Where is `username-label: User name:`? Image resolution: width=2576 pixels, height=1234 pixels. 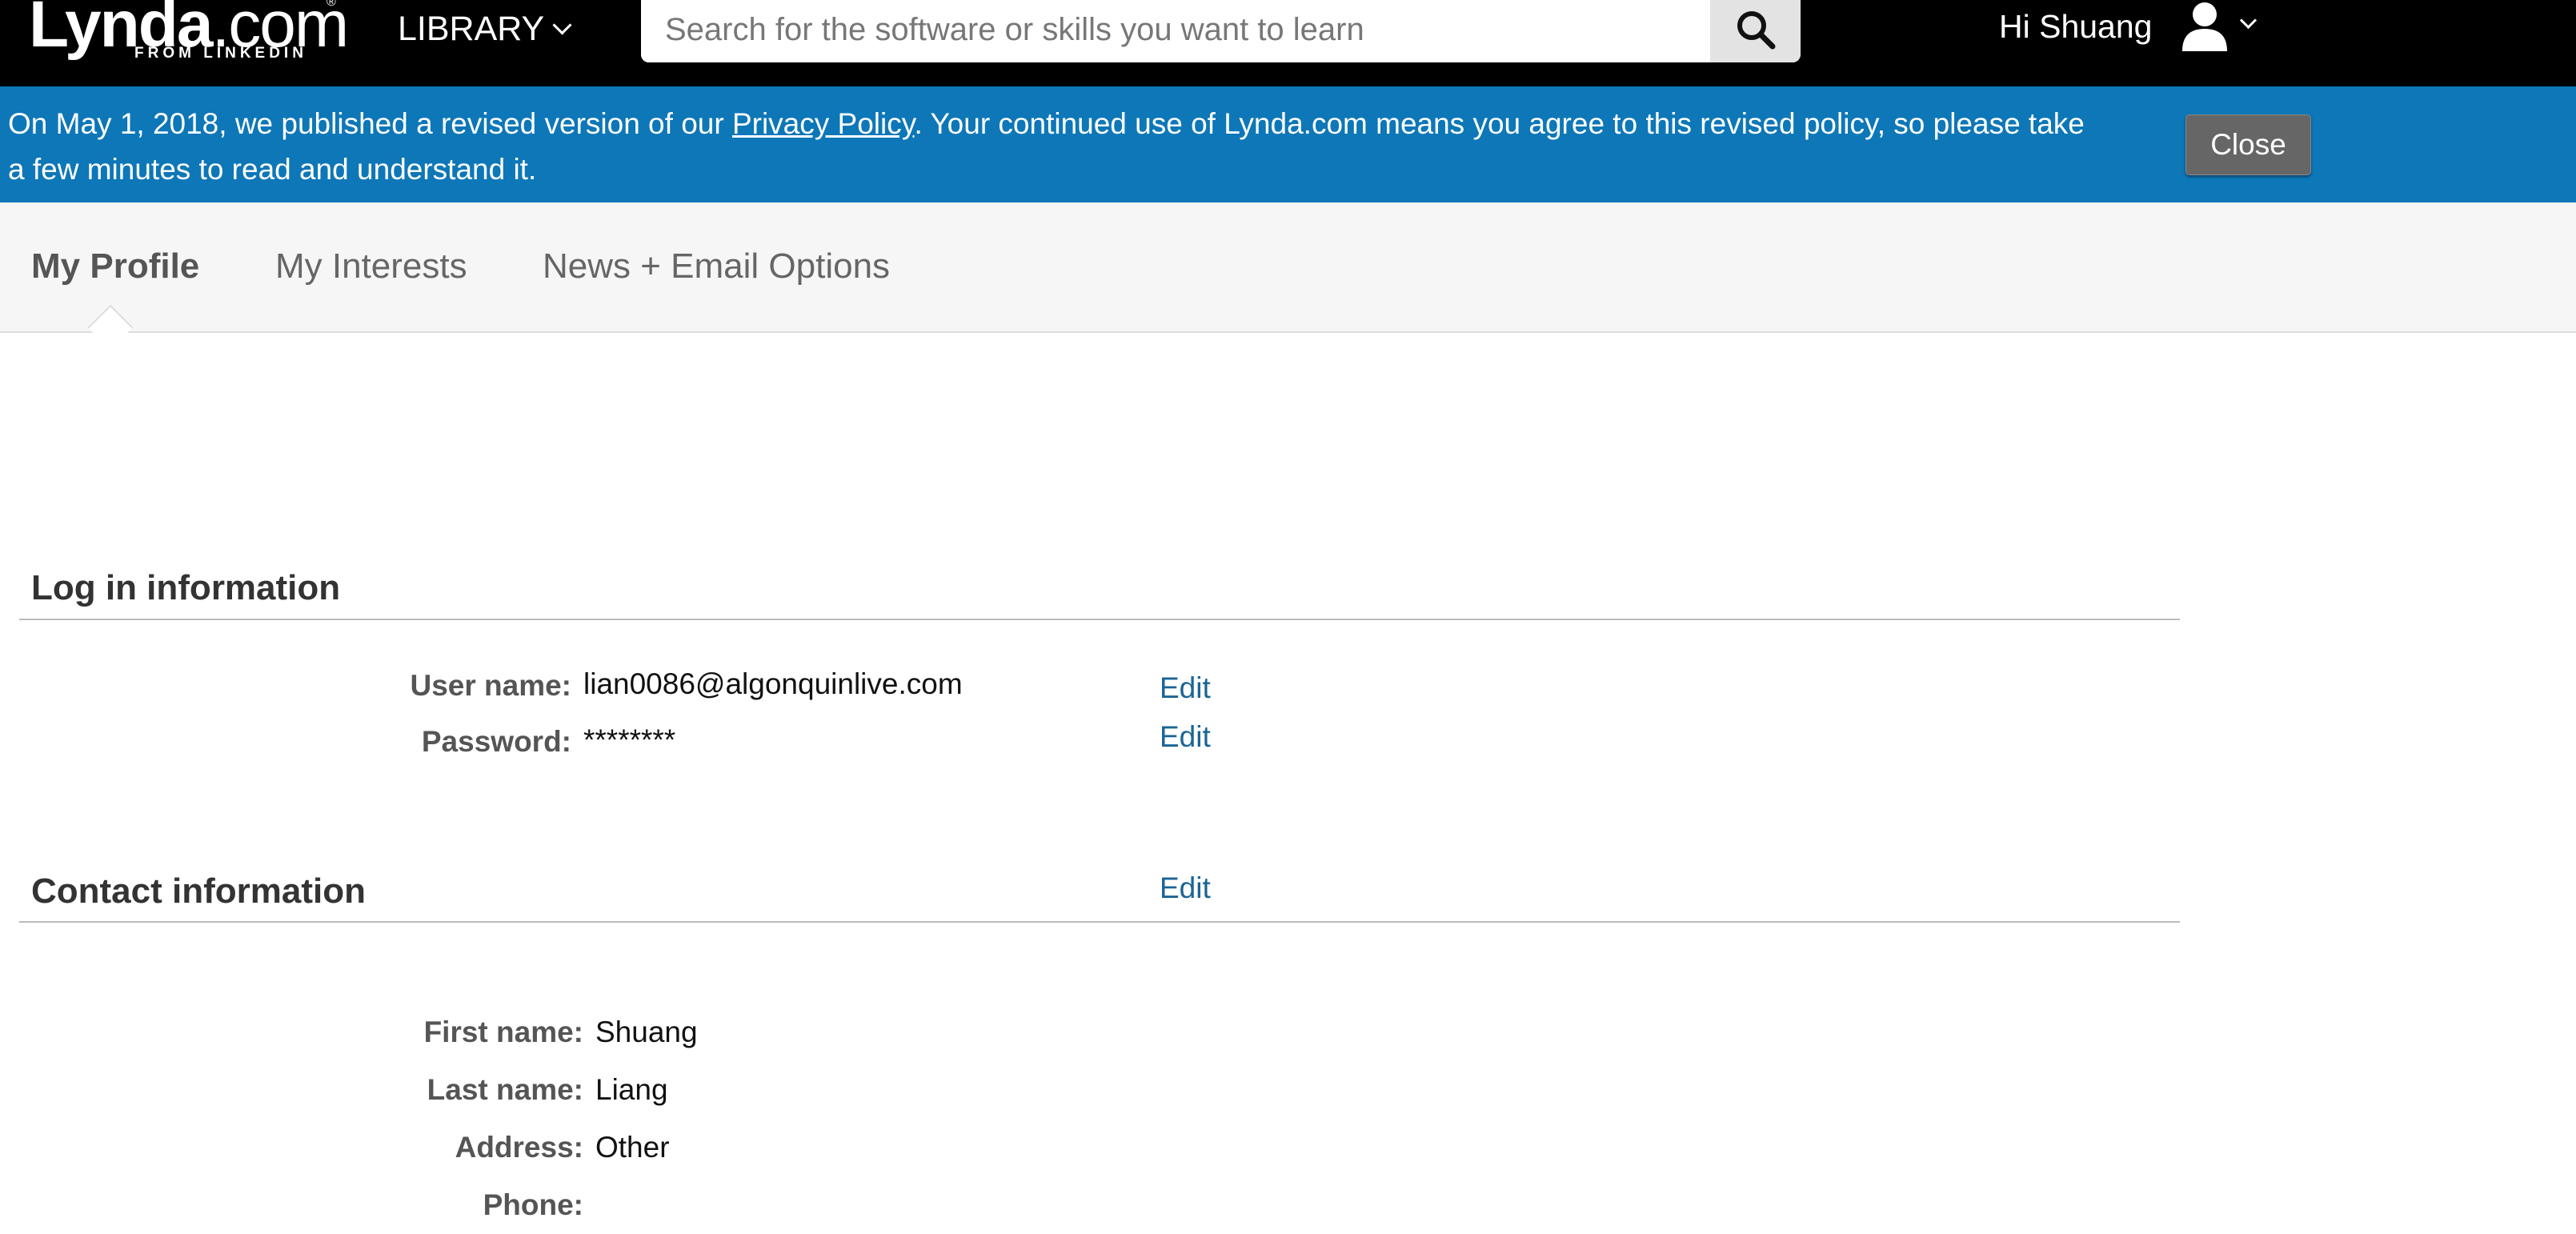
username-label: User name: is located at coordinates (490, 685).